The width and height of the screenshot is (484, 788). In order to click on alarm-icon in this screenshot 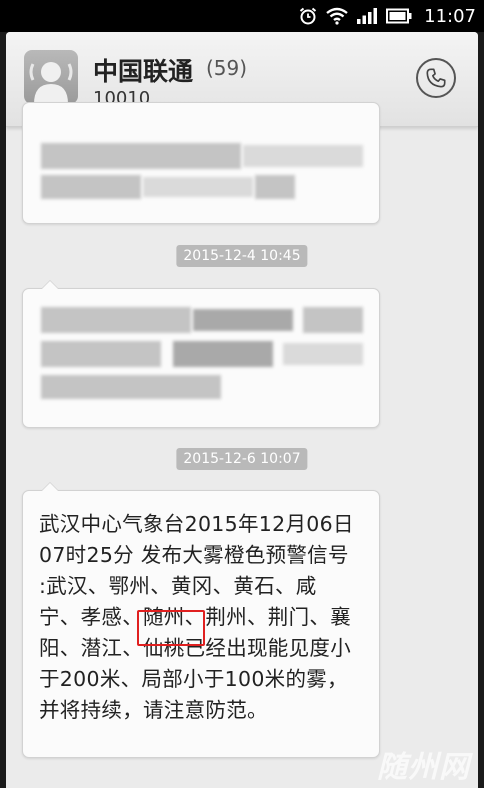, I will do `click(308, 16)`.